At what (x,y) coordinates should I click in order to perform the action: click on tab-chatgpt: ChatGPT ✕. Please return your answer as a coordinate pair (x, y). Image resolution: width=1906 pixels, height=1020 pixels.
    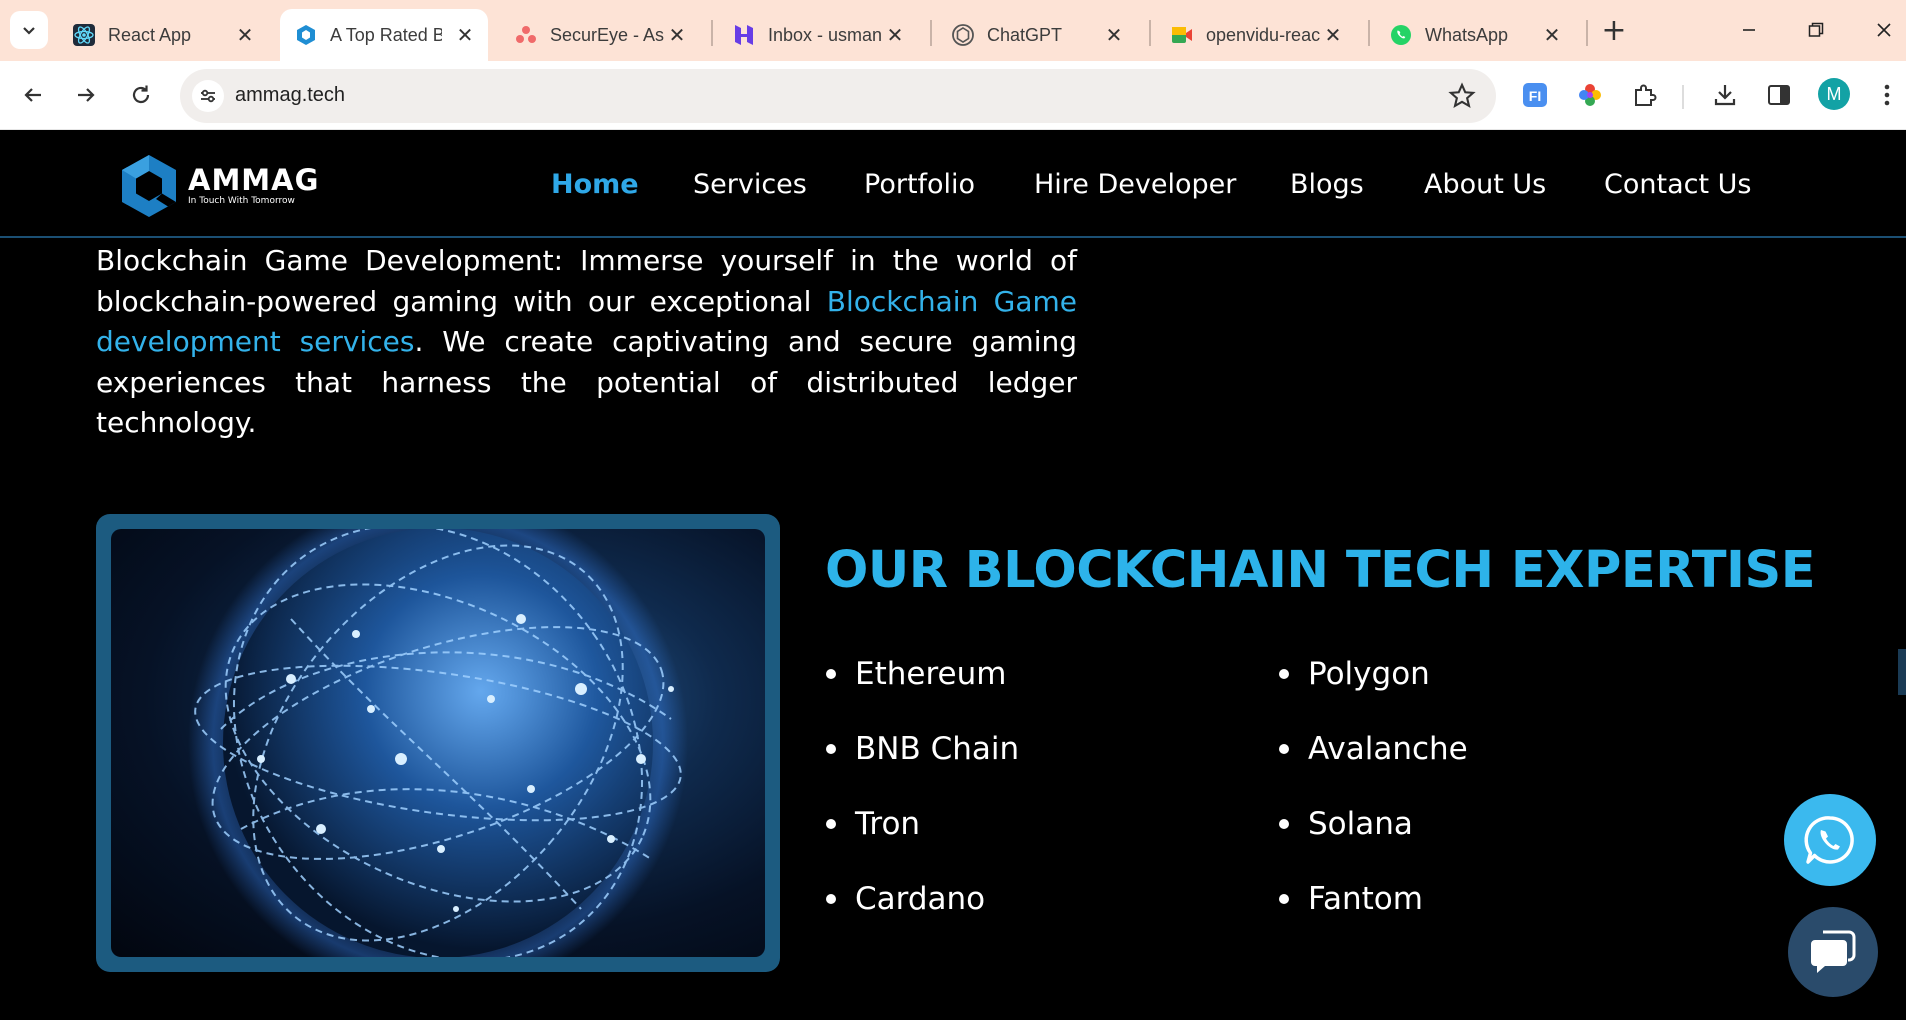
    Looking at the image, I should click on (1037, 35).